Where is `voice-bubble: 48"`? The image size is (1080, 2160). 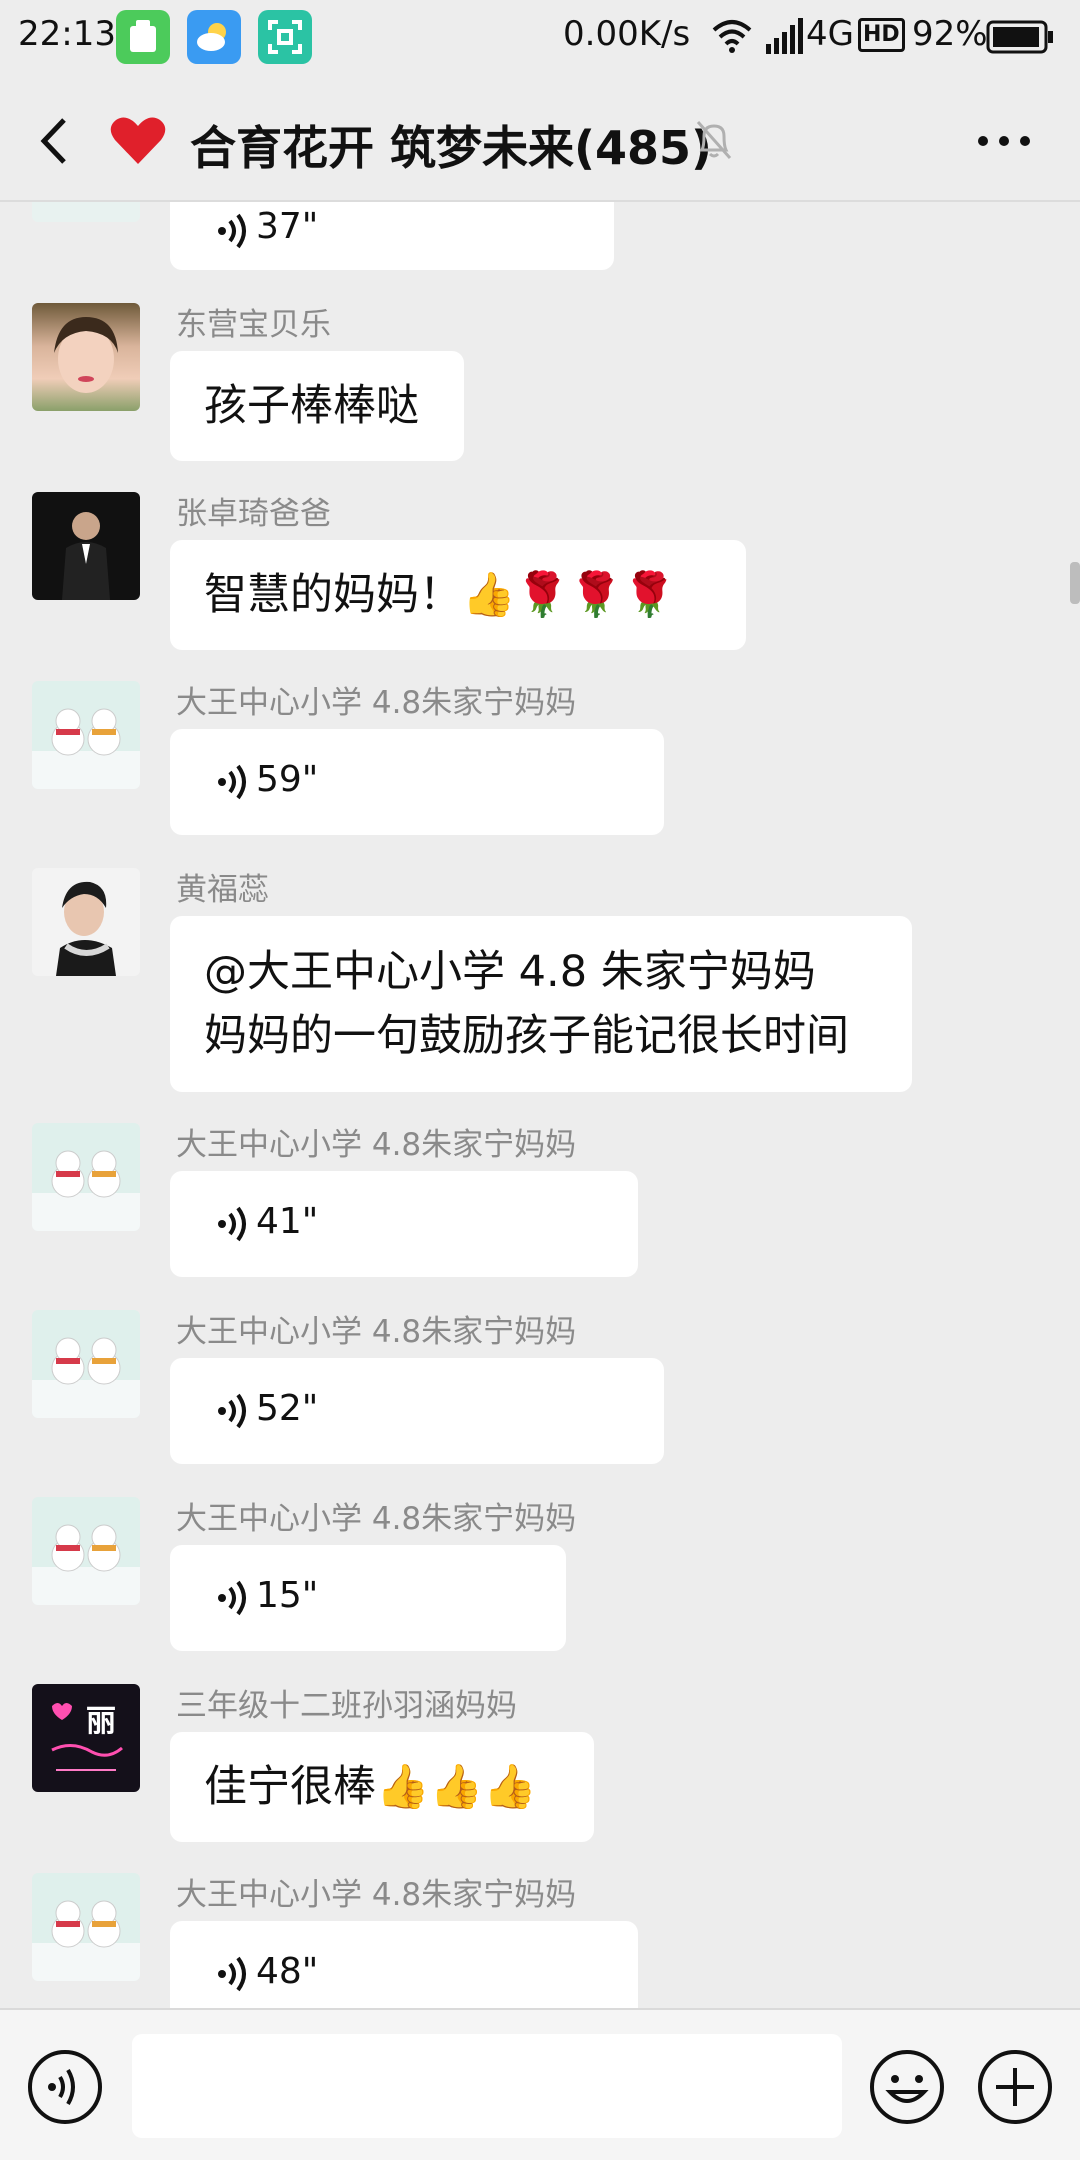
voice-bubble: 48" is located at coordinates (404, 1964).